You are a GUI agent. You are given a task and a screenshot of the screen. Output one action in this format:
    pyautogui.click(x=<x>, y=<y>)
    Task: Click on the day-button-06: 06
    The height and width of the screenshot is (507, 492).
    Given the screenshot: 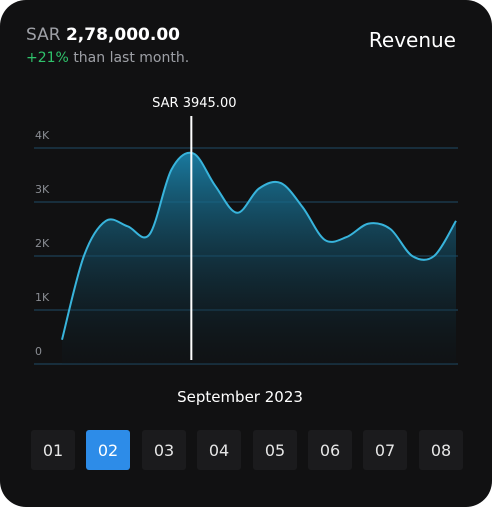 What is the action you would take?
    pyautogui.click(x=330, y=450)
    